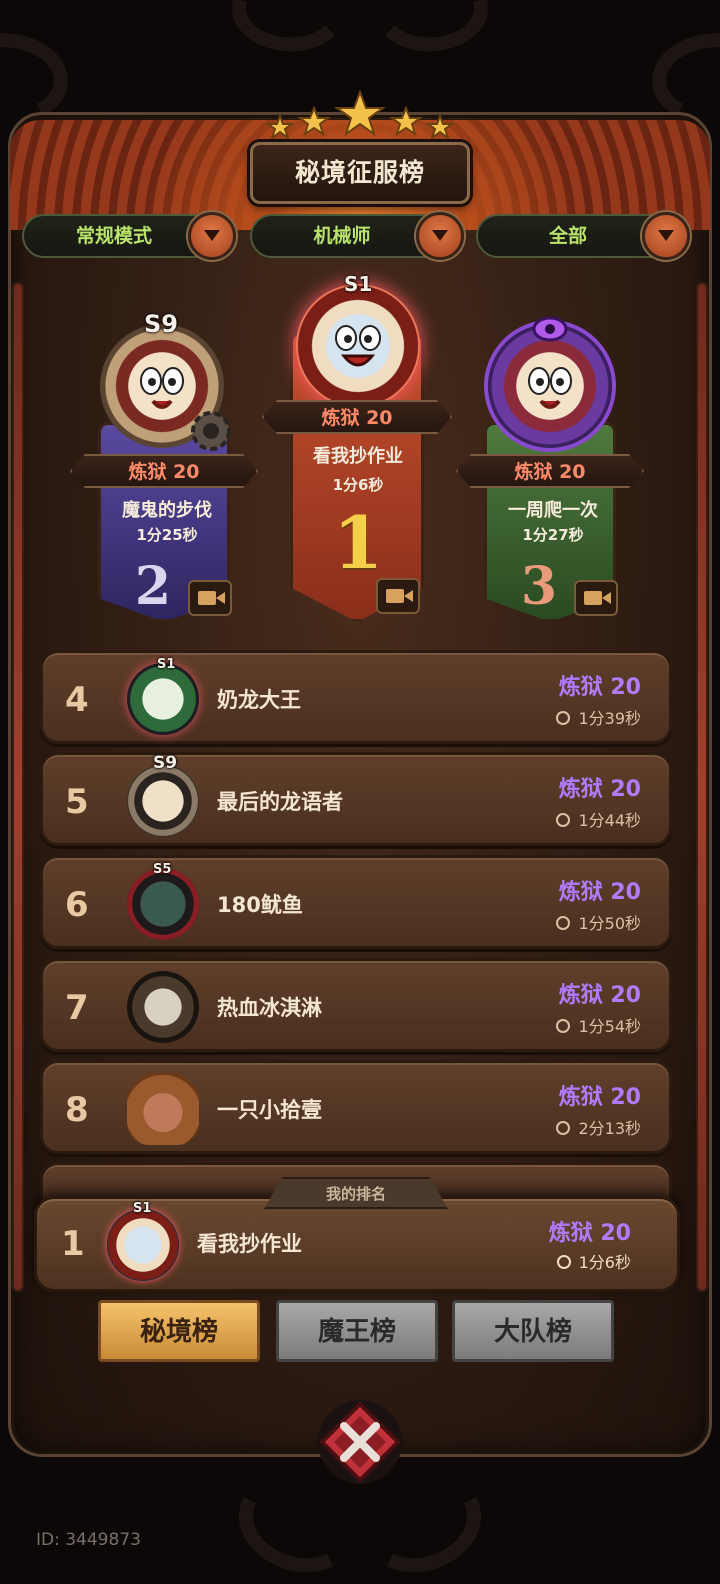  I want to click on region-filter-label: 全部, so click(567, 236).